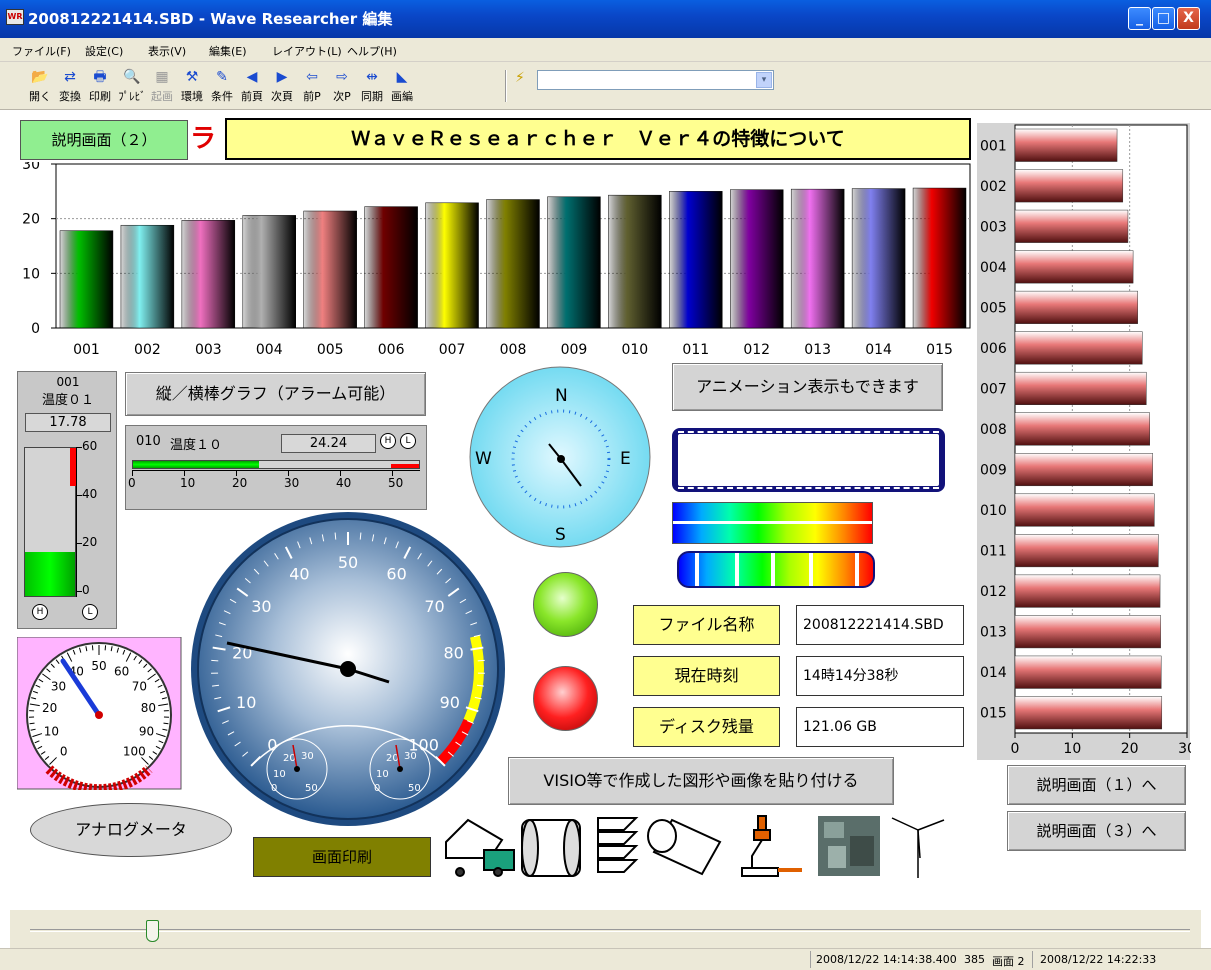  What do you see at coordinates (132, 86) in the screenshot?
I see `toolbar-button-3: 🔍 ﾌﾟﾚﾋﾞ` at bounding box center [132, 86].